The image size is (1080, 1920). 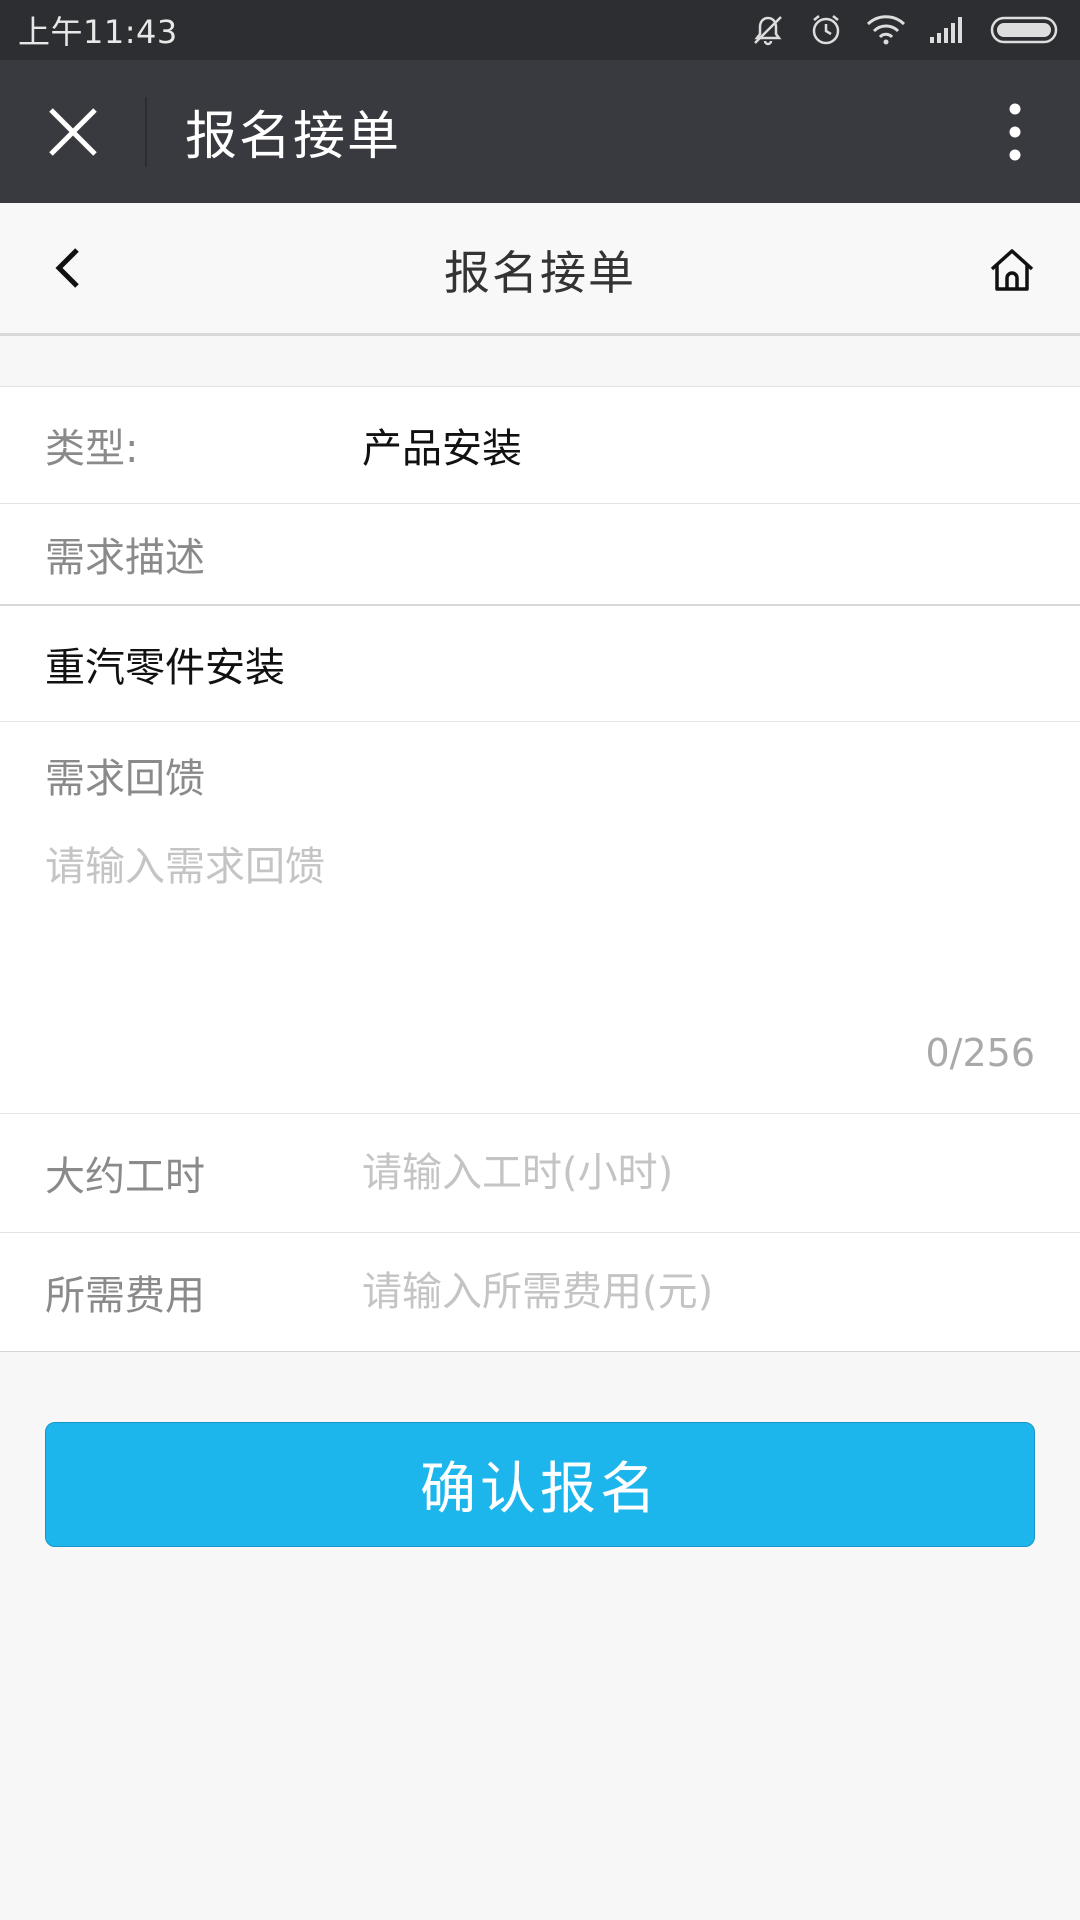 I want to click on more-vertical-icon, so click(x=1015, y=131).